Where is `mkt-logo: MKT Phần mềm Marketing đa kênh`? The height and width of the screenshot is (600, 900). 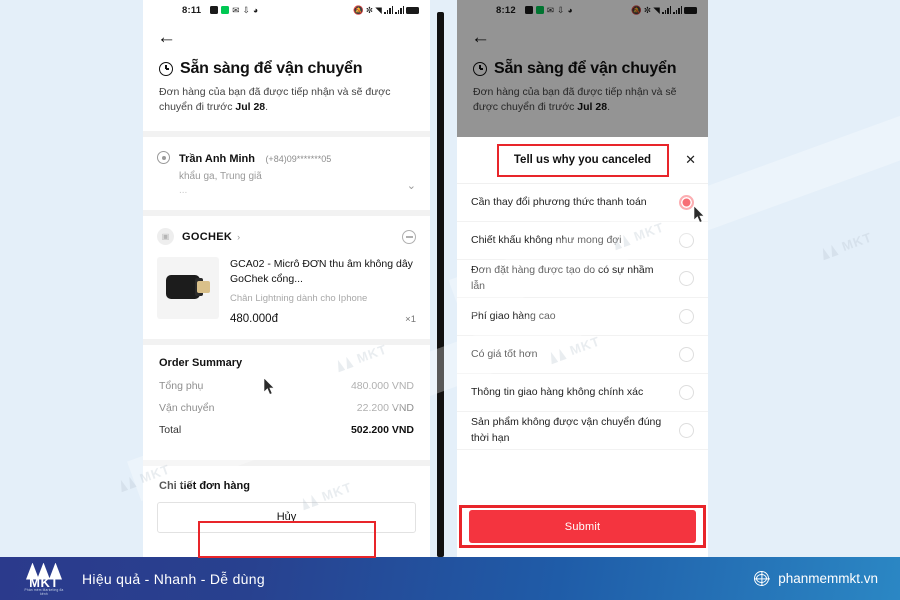
mkt-logo: MKT Phần mềm Marketing đa kênh is located at coordinates (44, 579).